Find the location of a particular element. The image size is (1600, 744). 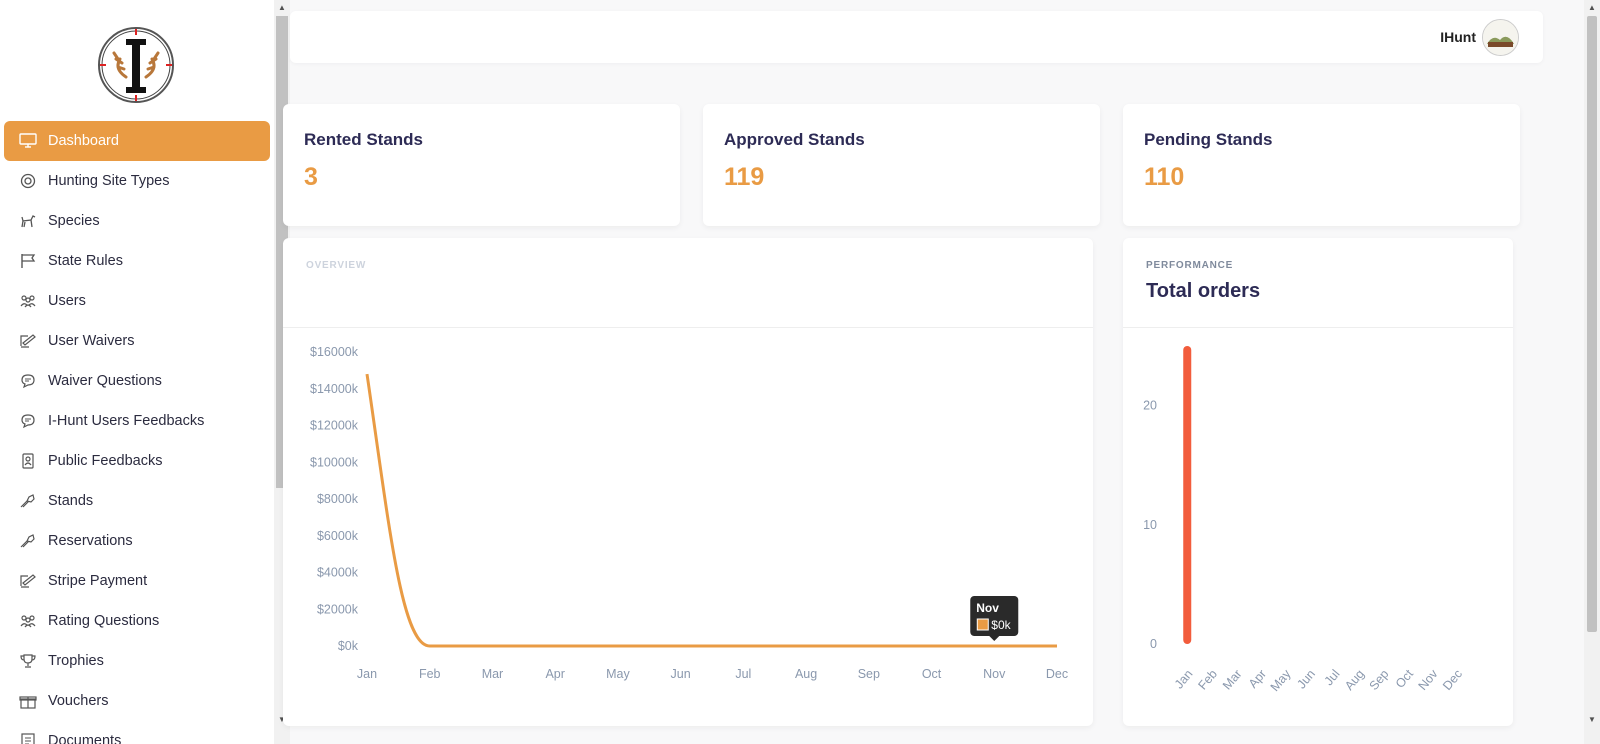

avatar-image is located at coordinates (1500, 37).